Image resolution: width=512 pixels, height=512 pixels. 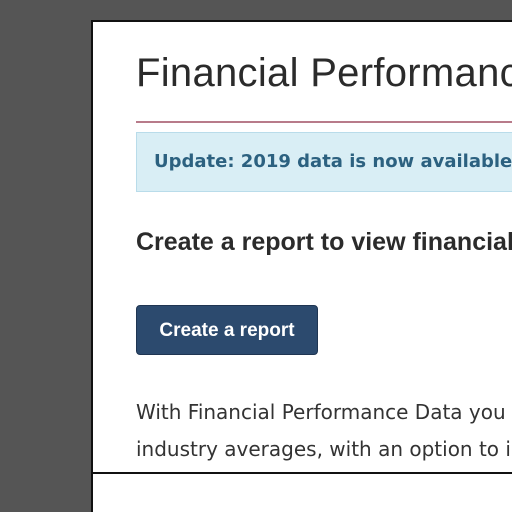 I want to click on description-line: industry averages, with an option to i, so click(x=323, y=449).